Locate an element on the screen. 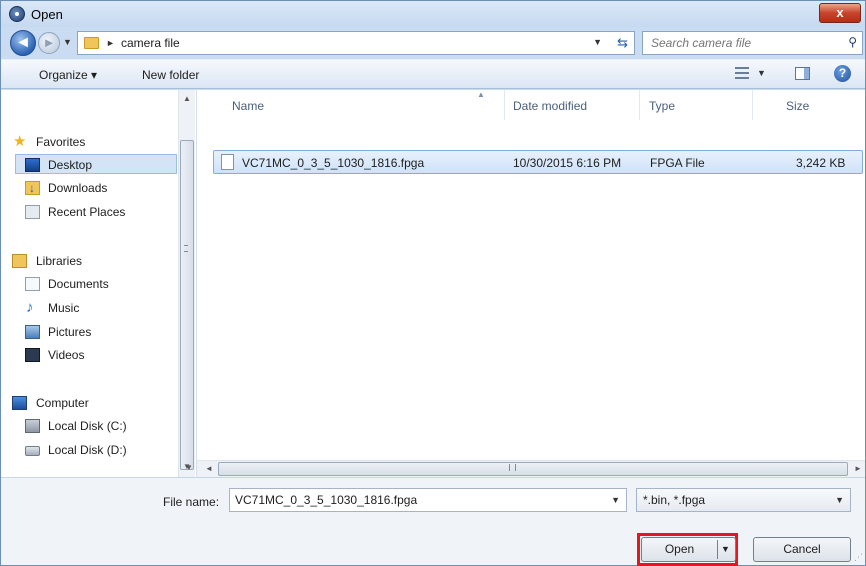 The image size is (866, 566). sidebar-item-label: Documents is located at coordinates (78, 284).